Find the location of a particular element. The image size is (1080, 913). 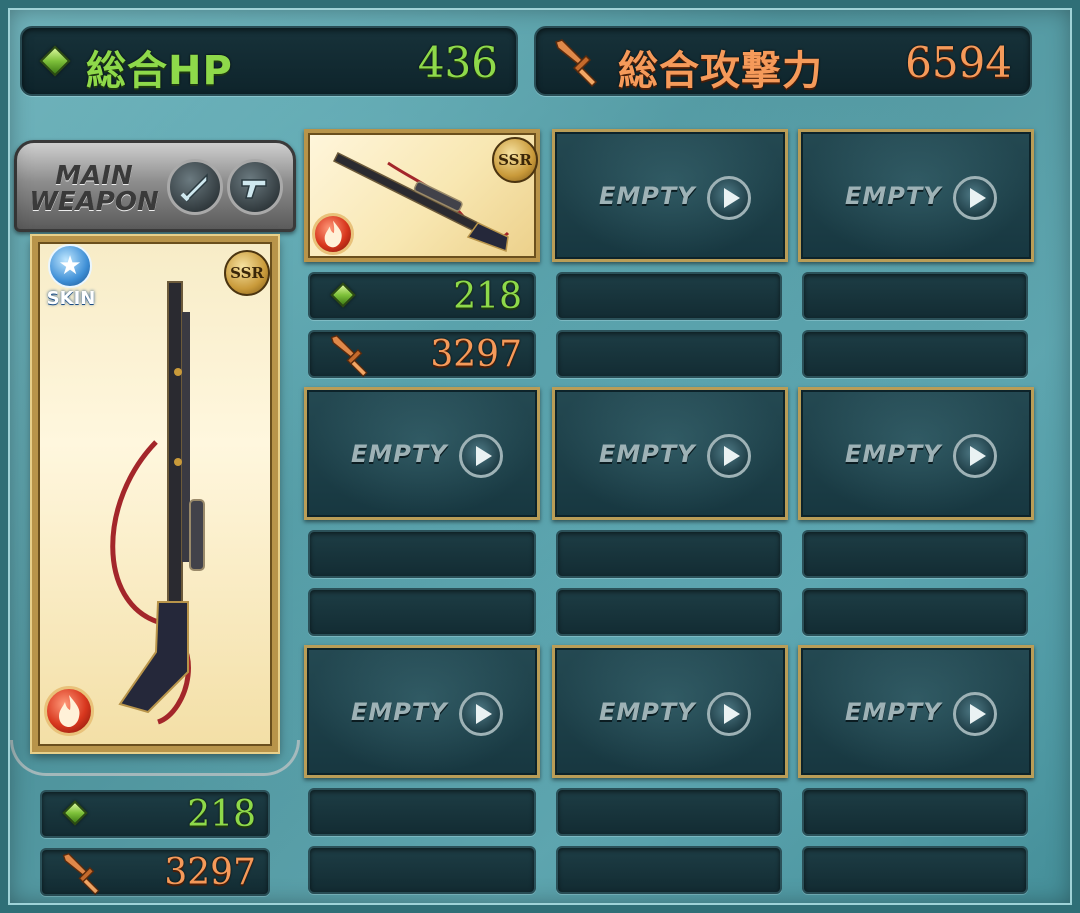

main-weapon-title-line1: MAIN is located at coordinates (94, 176).